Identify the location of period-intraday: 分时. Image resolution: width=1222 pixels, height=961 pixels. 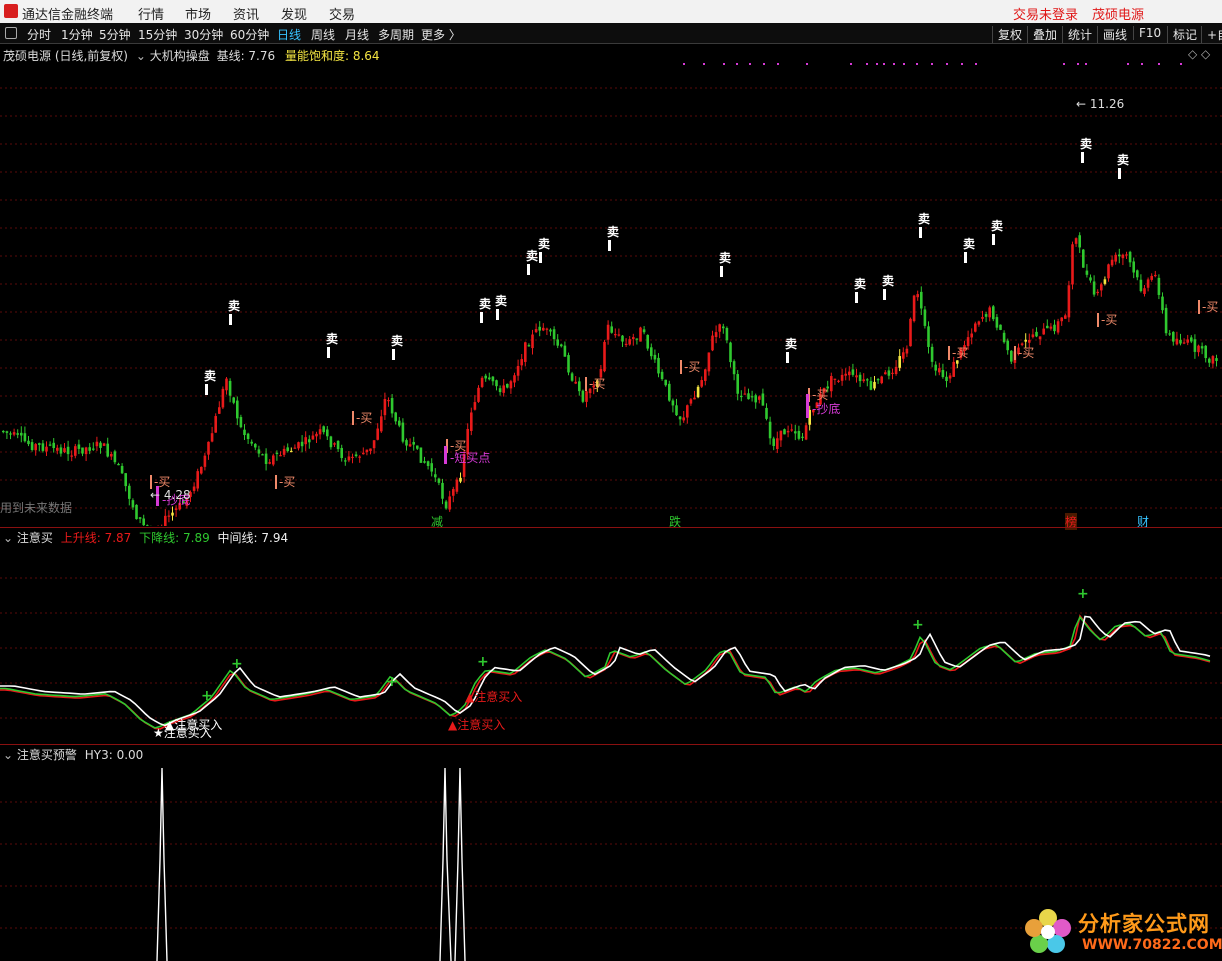
(39, 34).